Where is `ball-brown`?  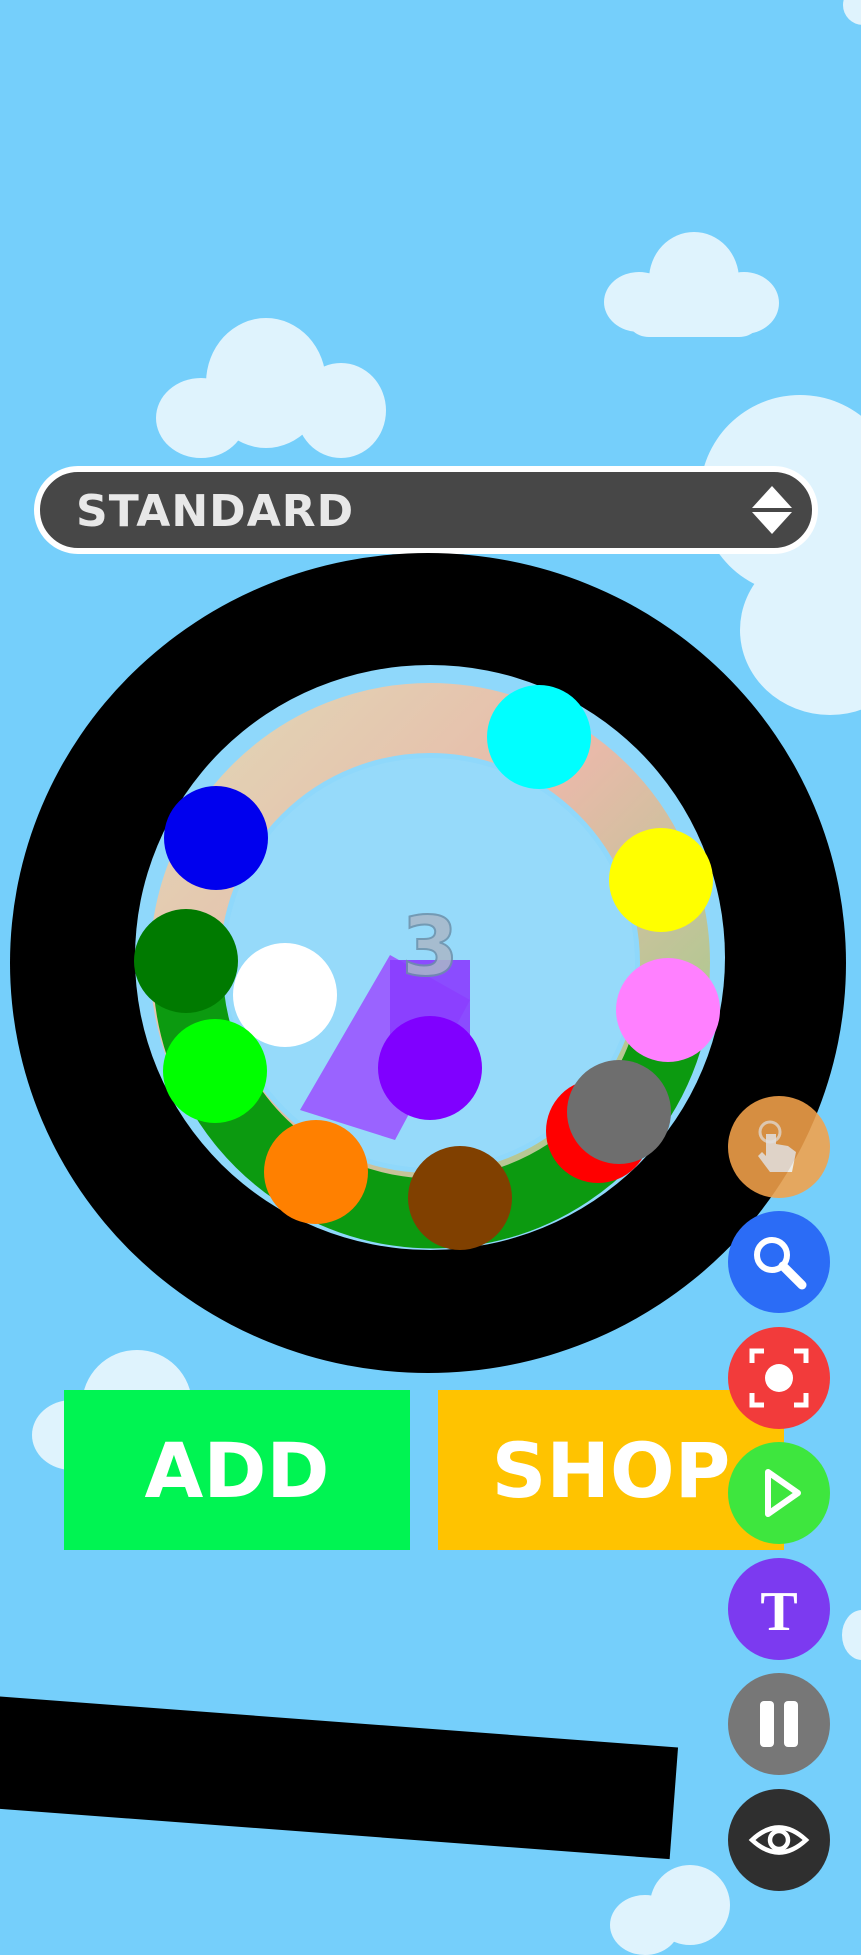 ball-brown is located at coordinates (460, 1198).